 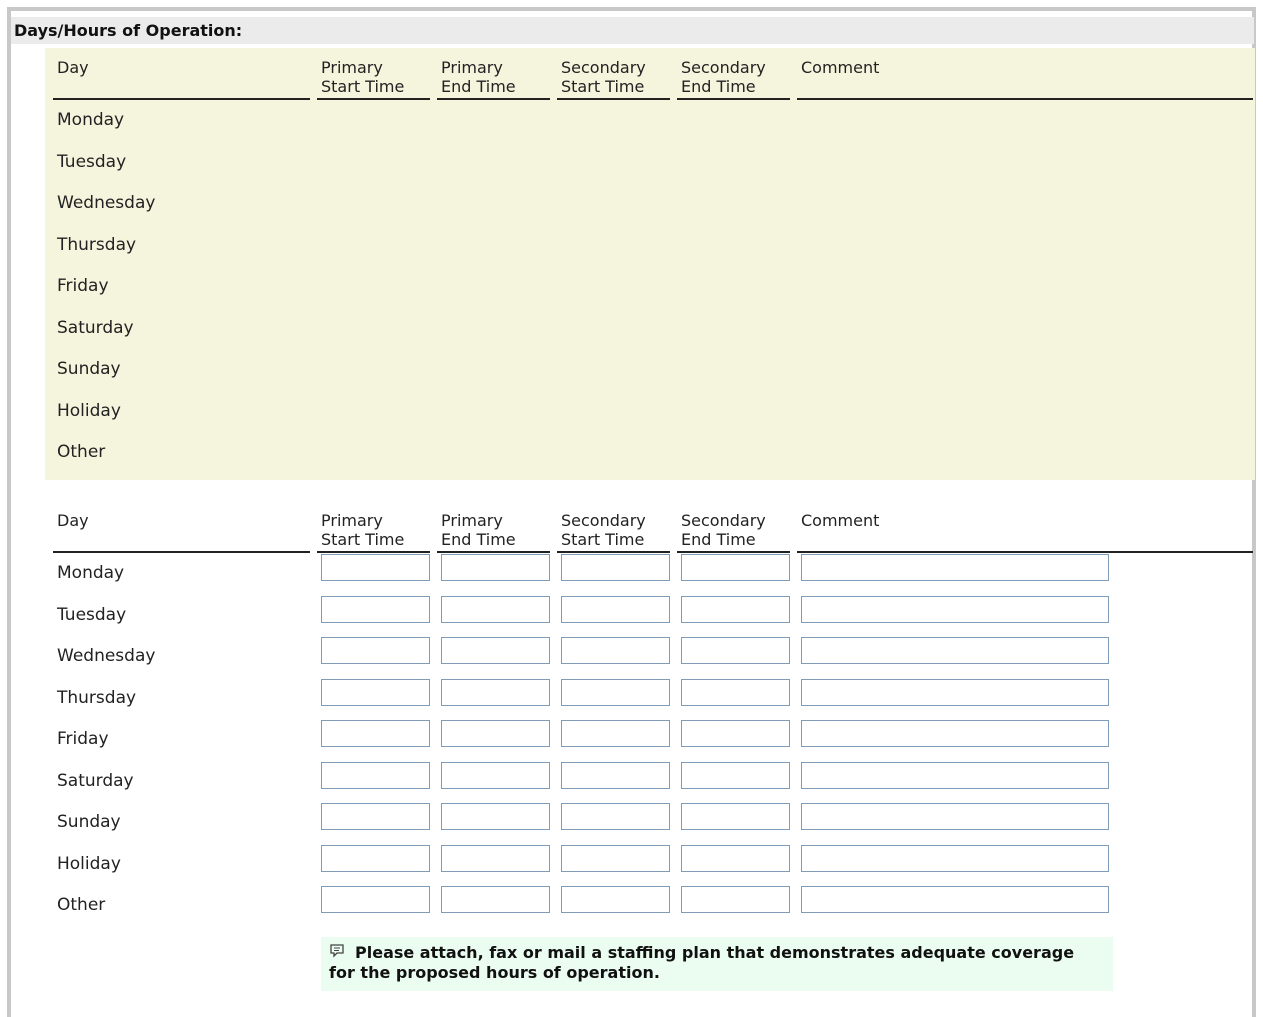 I want to click on speech-bubble-icon, so click(x=337, y=951).